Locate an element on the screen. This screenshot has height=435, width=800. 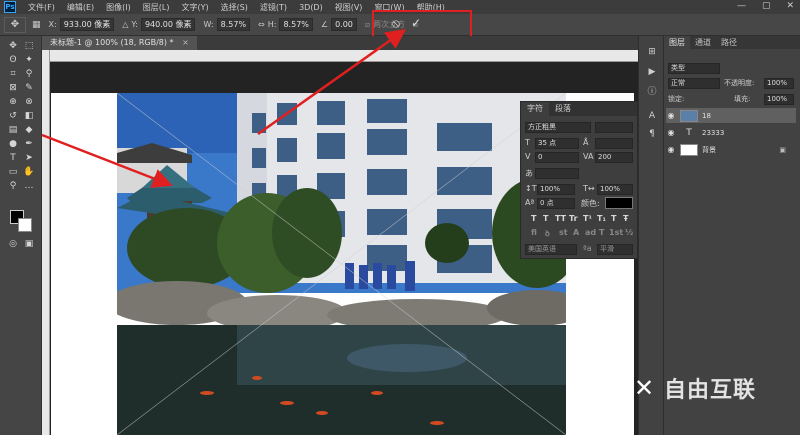
subscript-button: T₁ is located at coordinates (601, 218).